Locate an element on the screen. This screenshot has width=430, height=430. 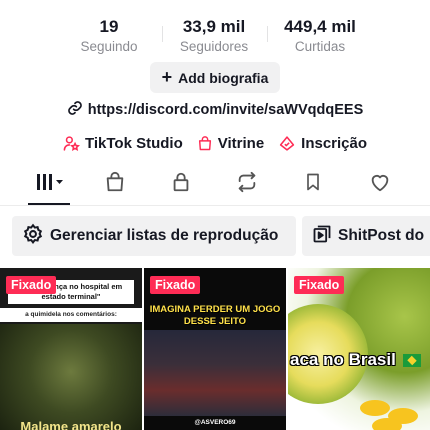
tab-favorites is located at coordinates (313, 184).